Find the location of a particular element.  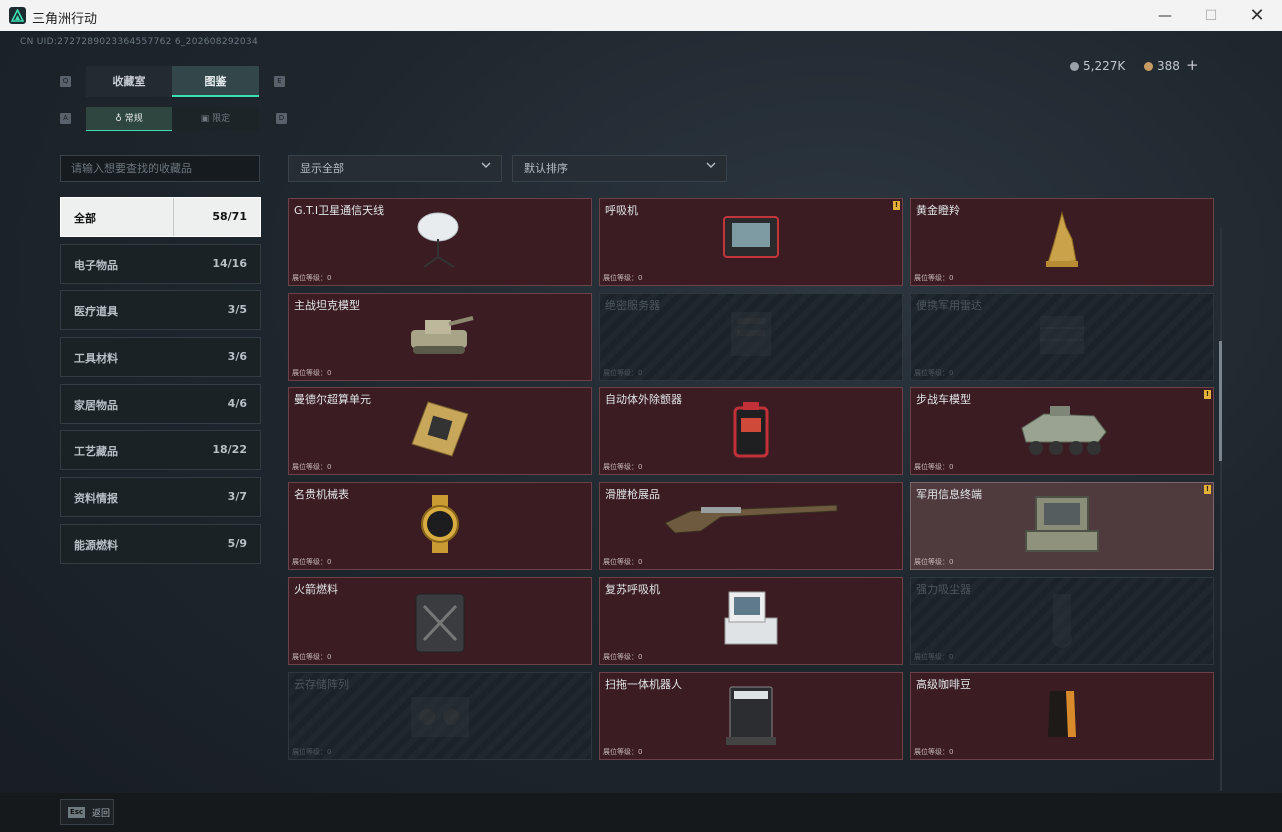

category-household: 家居物品 4/6 is located at coordinates (160, 403).